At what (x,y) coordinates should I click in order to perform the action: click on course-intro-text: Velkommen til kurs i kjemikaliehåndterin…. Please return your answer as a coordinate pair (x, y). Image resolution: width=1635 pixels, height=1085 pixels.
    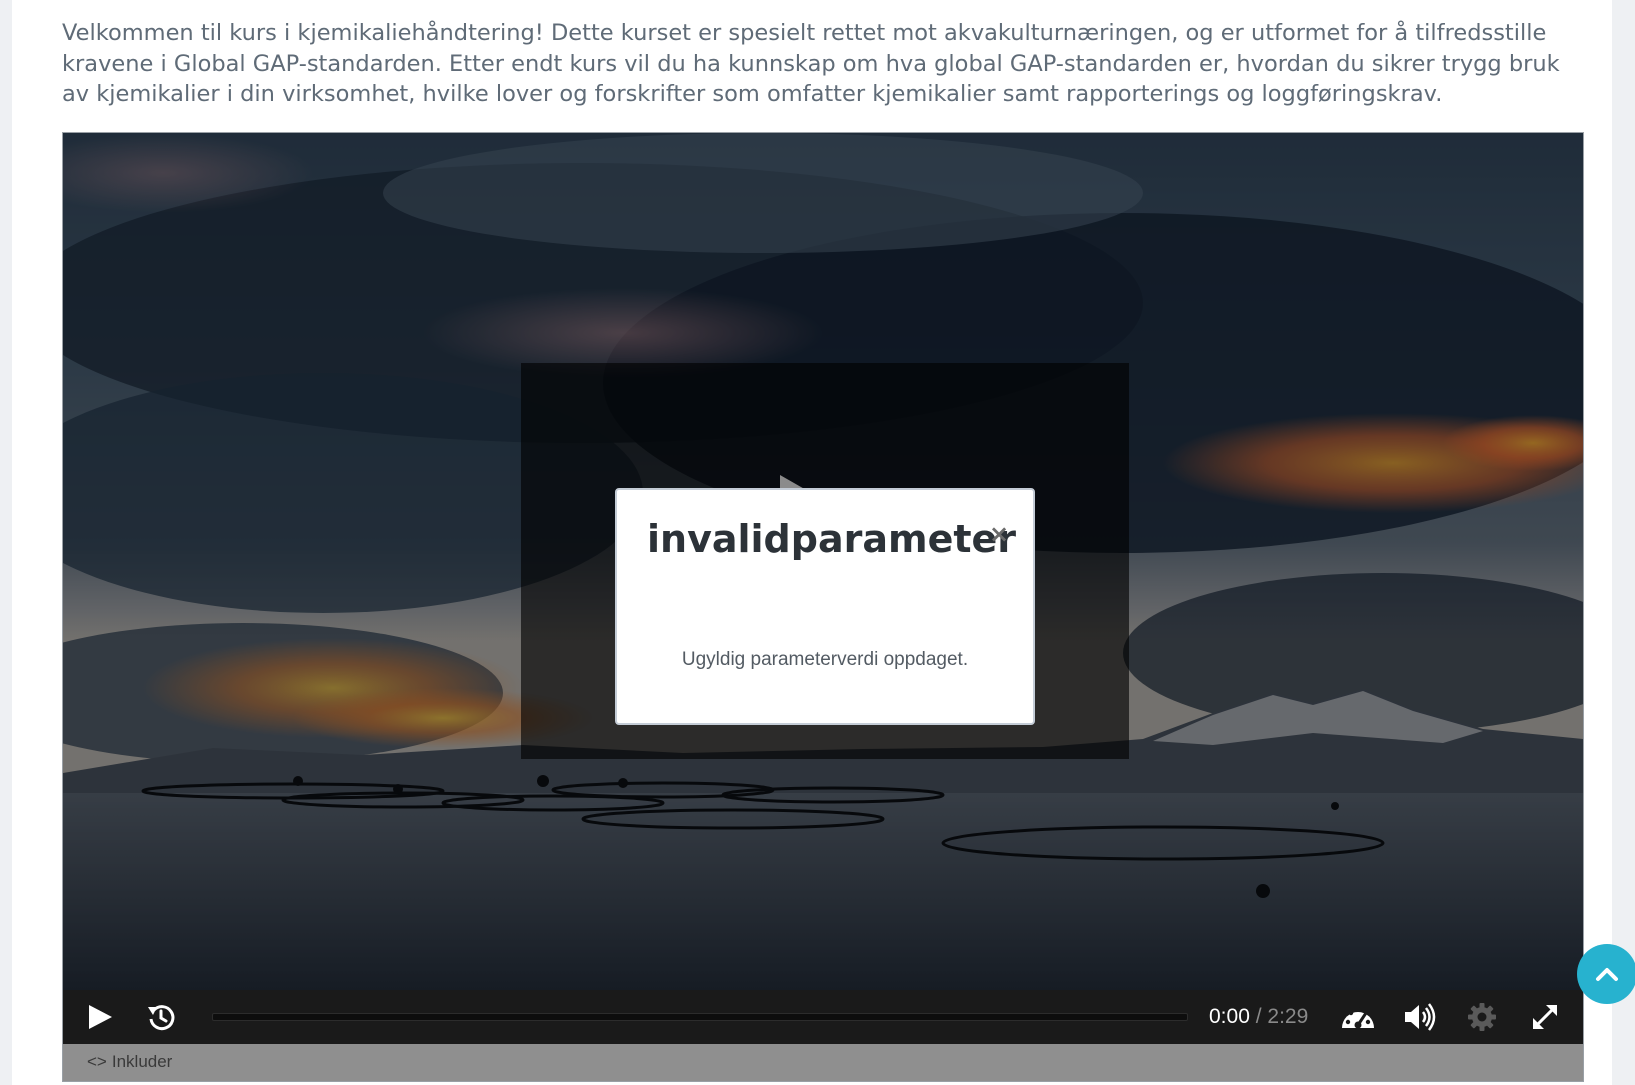
    Looking at the image, I should click on (811, 63).